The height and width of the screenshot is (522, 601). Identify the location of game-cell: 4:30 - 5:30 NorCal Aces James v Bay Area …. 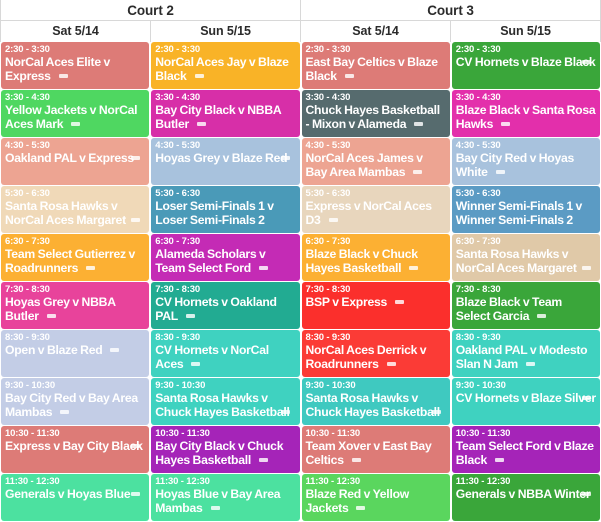
(375, 161).